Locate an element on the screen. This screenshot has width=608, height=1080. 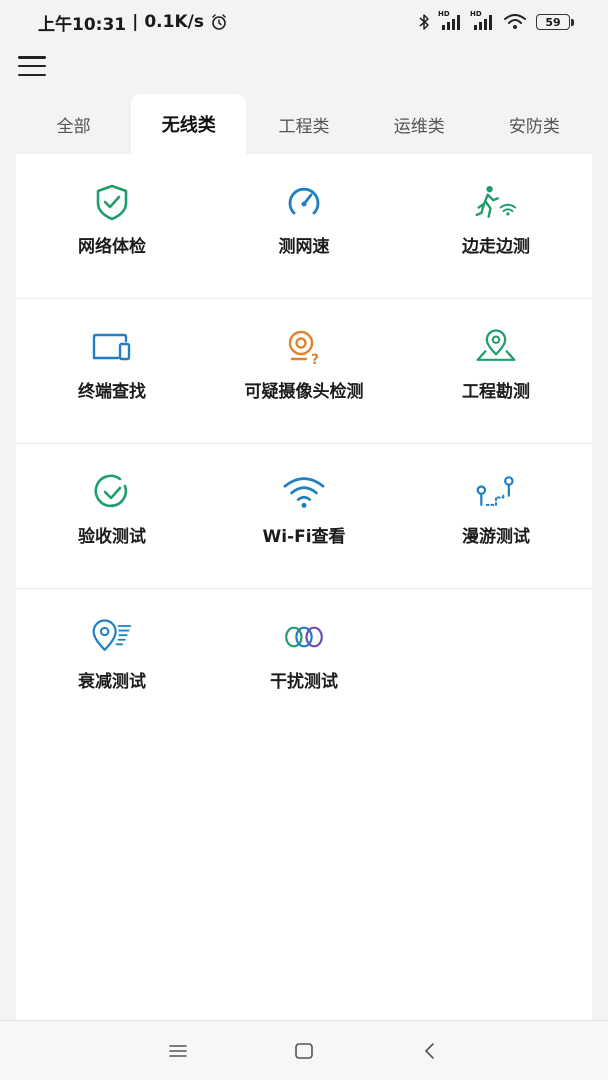
tool-interference-test: 干扰测试 is located at coordinates (304, 661).